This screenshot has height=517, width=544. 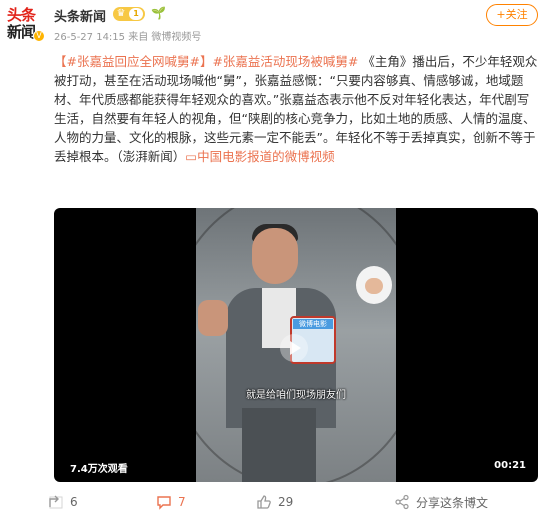 I want to click on like-button: 29, so click(x=274, y=502).